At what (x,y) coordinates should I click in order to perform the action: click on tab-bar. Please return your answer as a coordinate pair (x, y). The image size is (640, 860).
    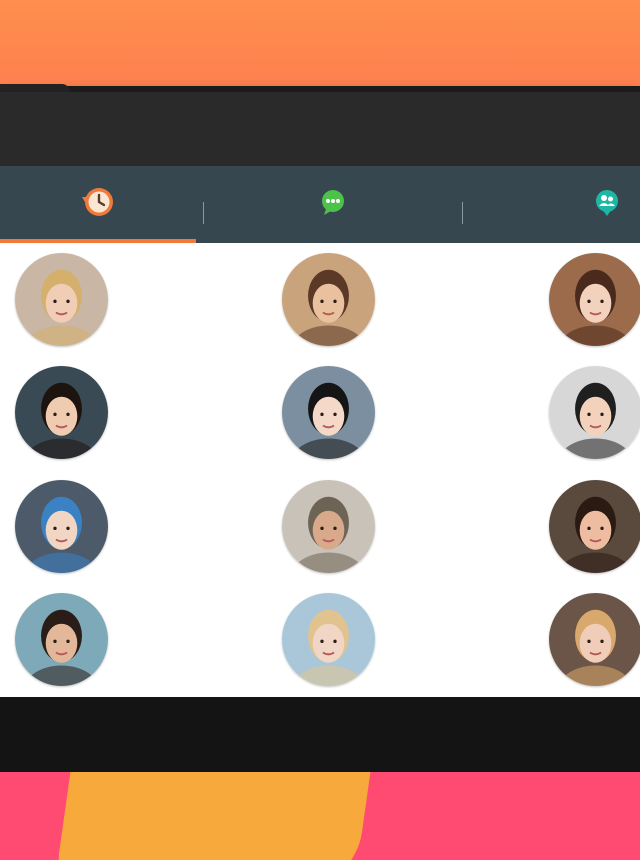
    Looking at the image, I should click on (320, 204).